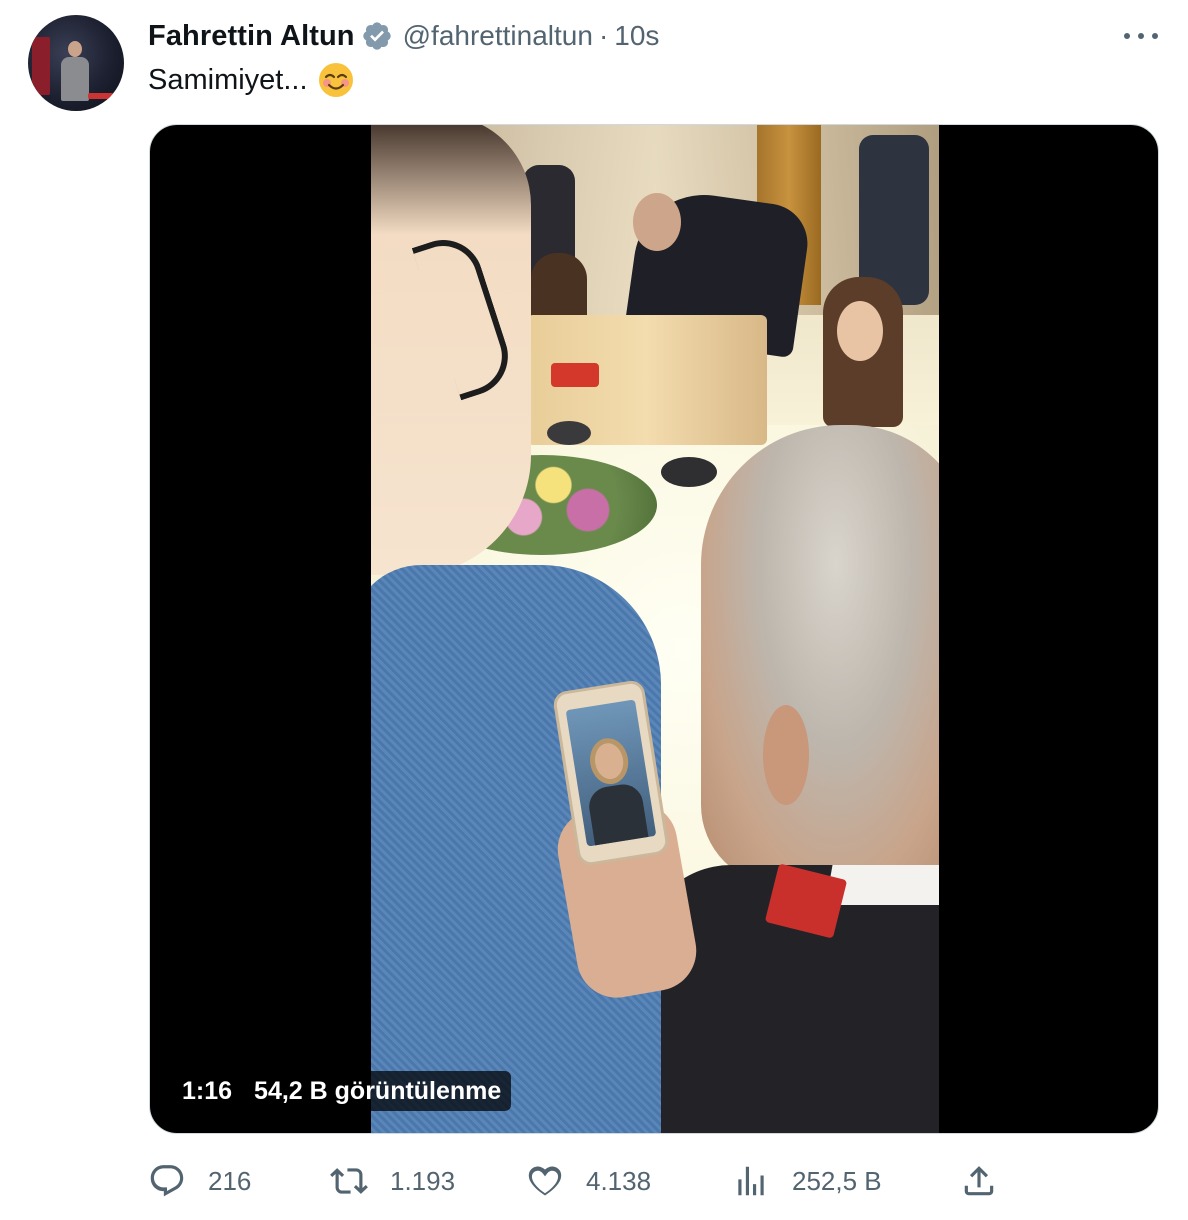 Image resolution: width=1188 pixels, height=1220 pixels. I want to click on more-options-icon, so click(1141, 36).